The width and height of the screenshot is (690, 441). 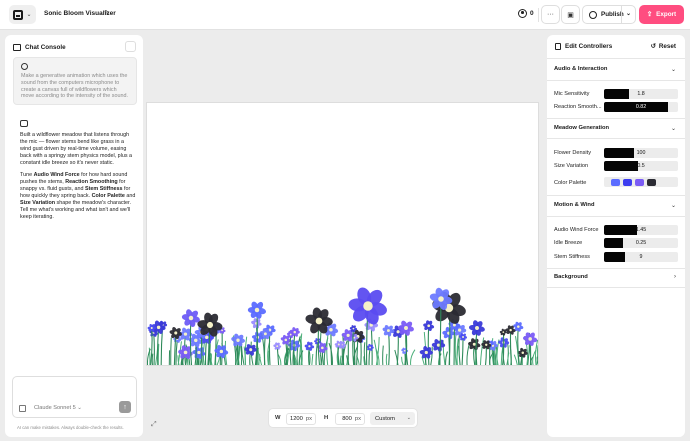 I want to click on app-menu-button: ⌄, so click(x=22, y=14).